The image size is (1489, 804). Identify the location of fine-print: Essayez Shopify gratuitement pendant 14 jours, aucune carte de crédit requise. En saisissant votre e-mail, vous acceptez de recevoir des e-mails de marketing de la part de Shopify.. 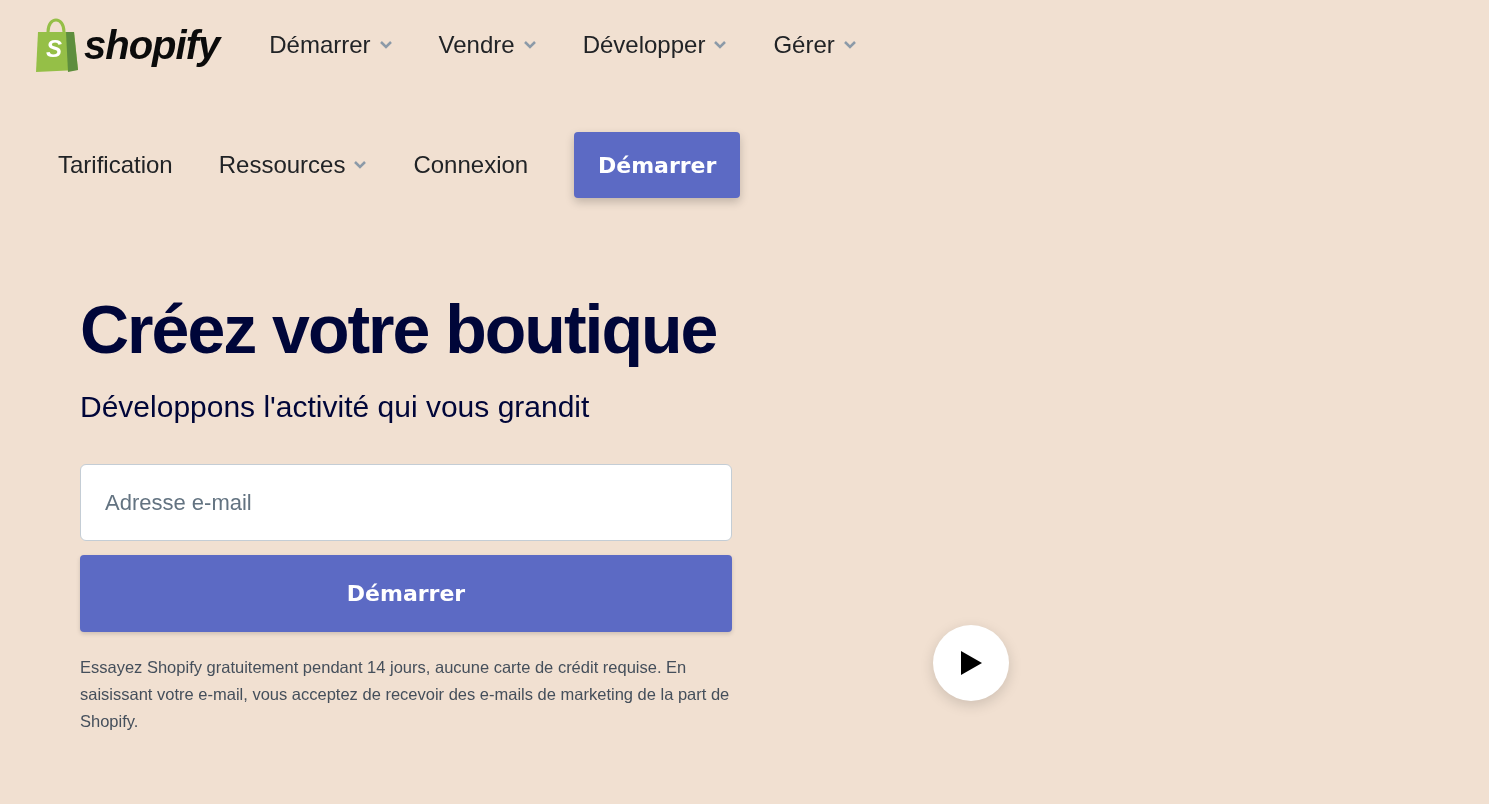
(405, 694).